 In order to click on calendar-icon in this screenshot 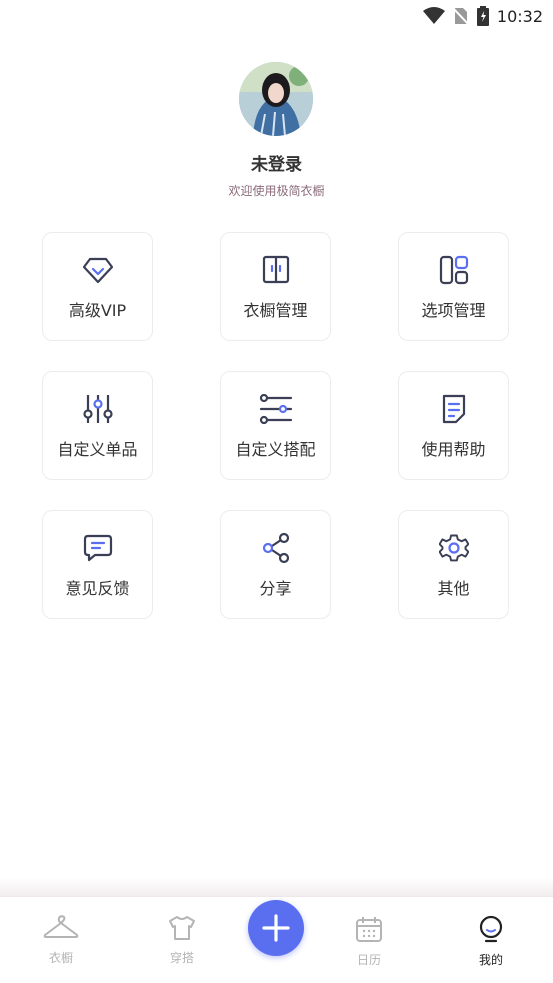, I will do `click(369, 929)`.